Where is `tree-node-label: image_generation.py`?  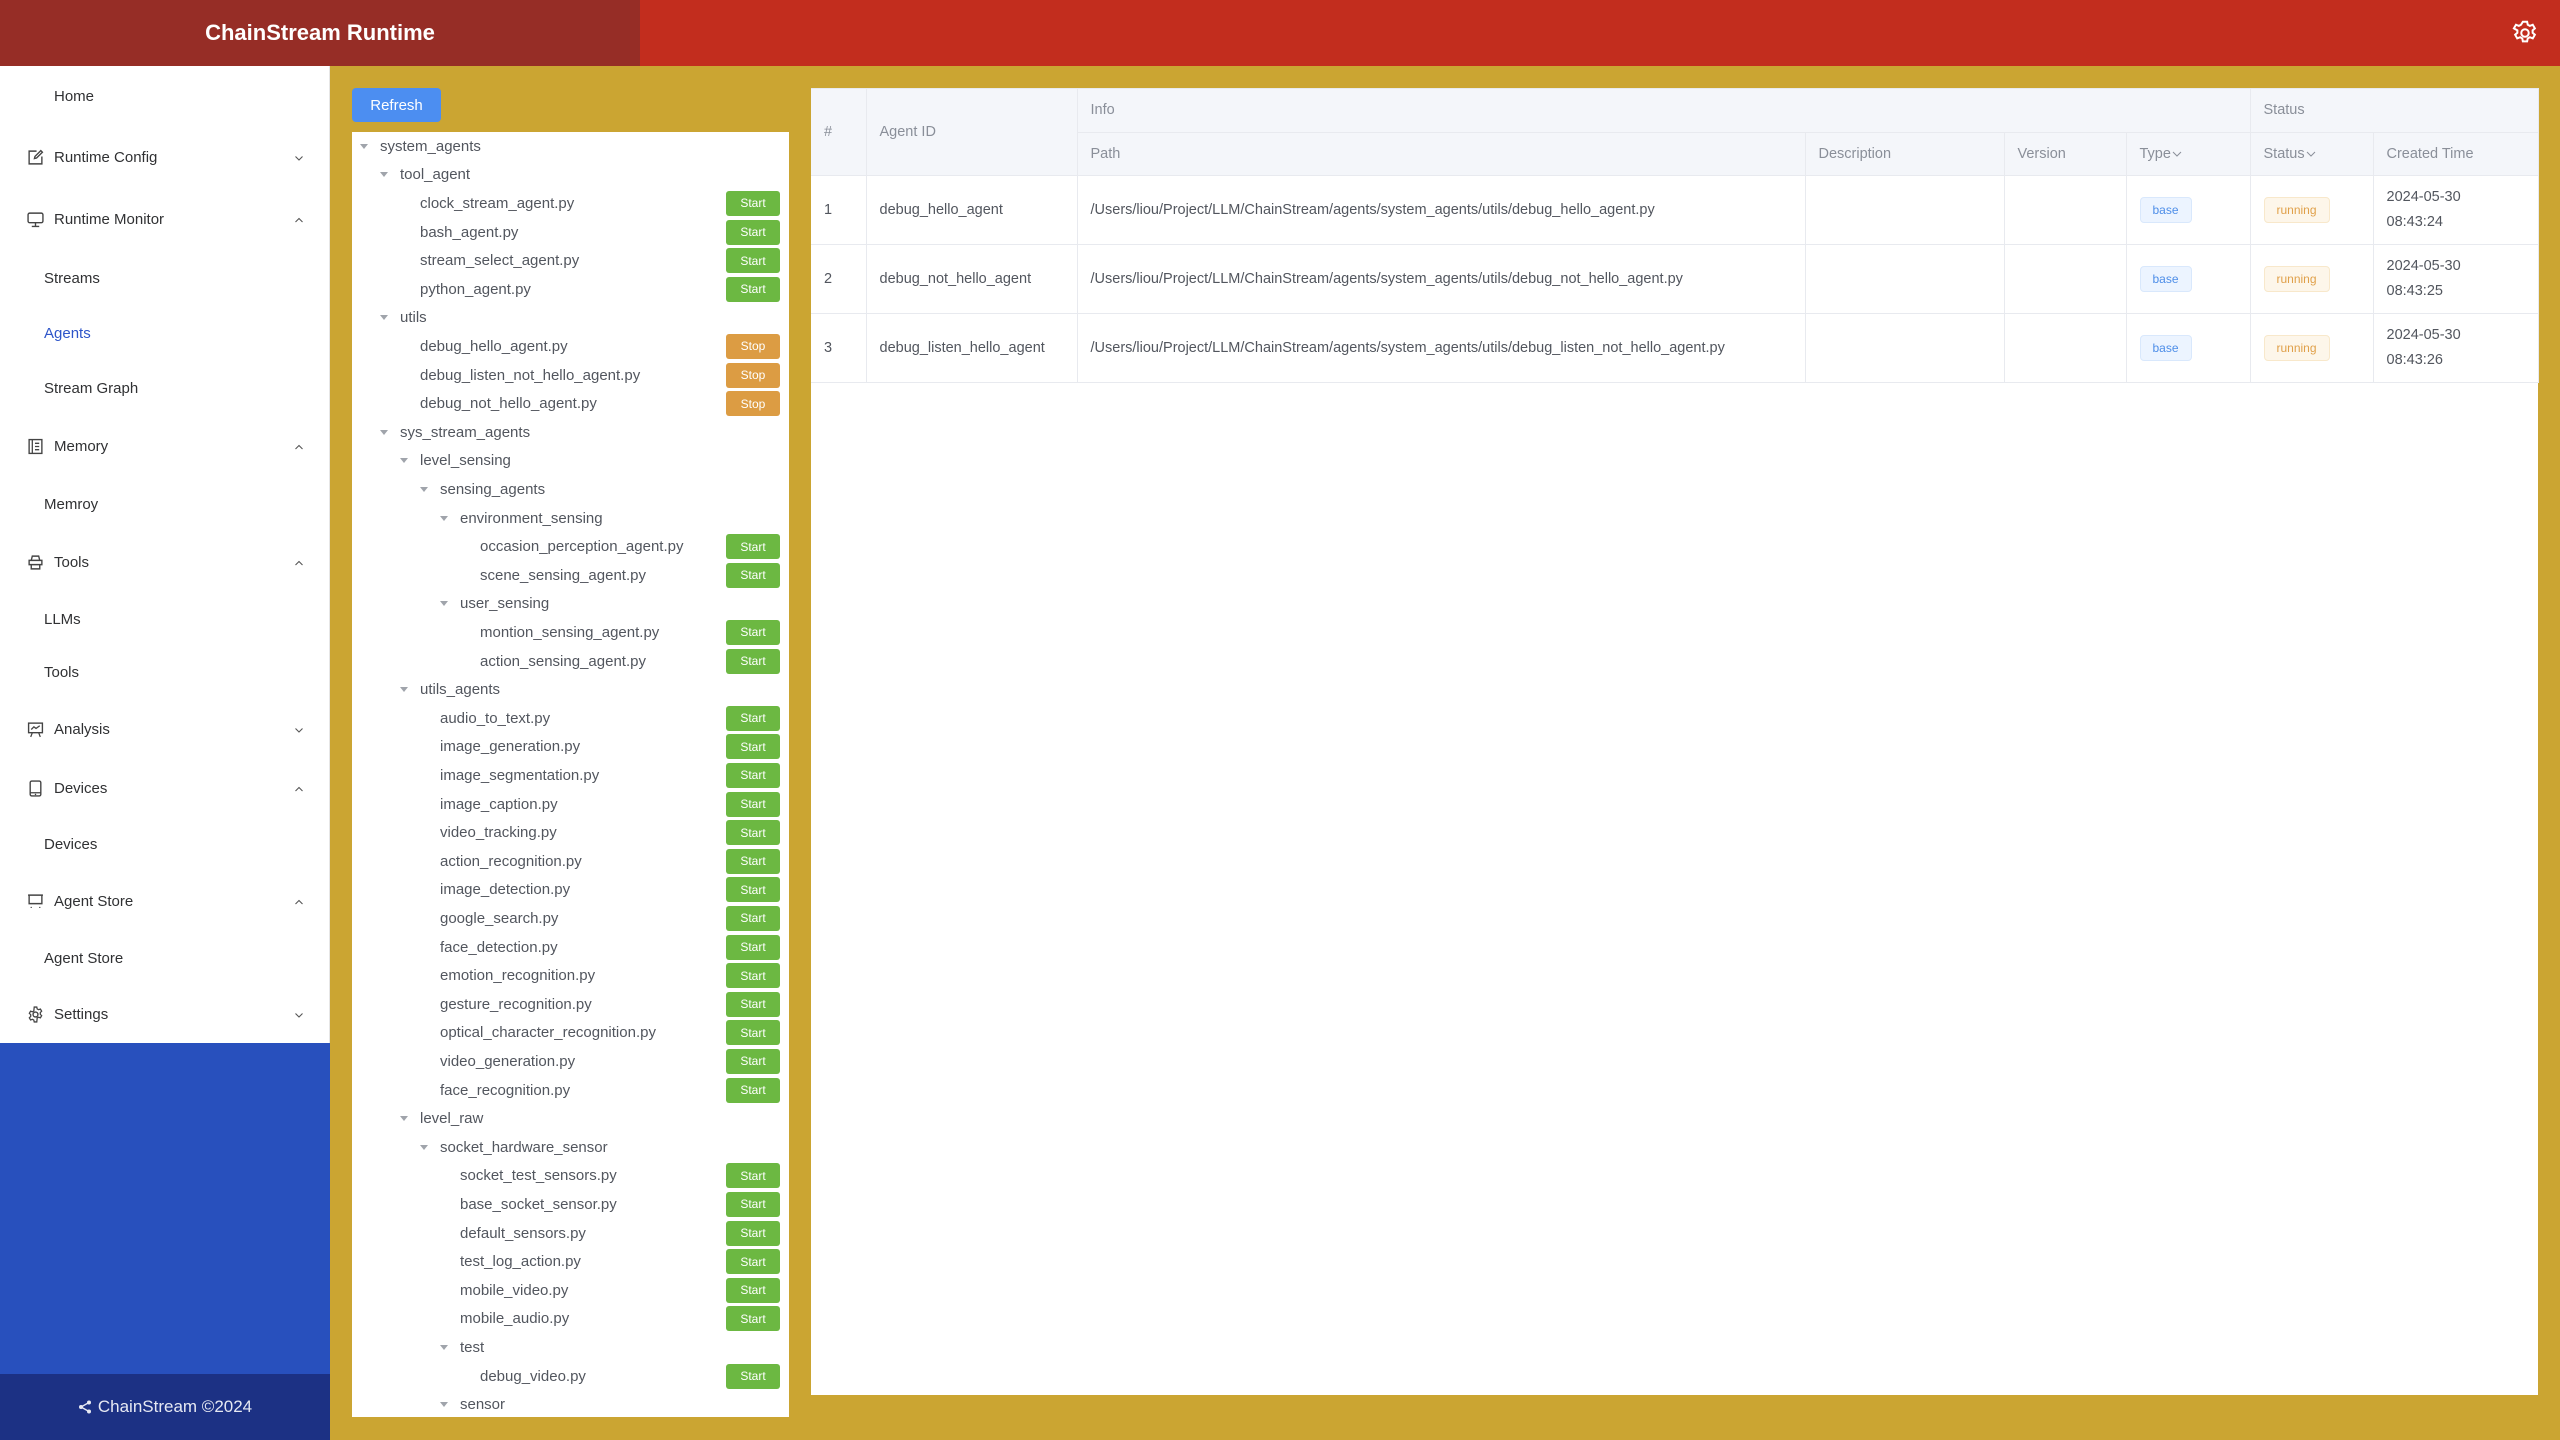 tree-node-label: image_generation.py is located at coordinates (510, 746).